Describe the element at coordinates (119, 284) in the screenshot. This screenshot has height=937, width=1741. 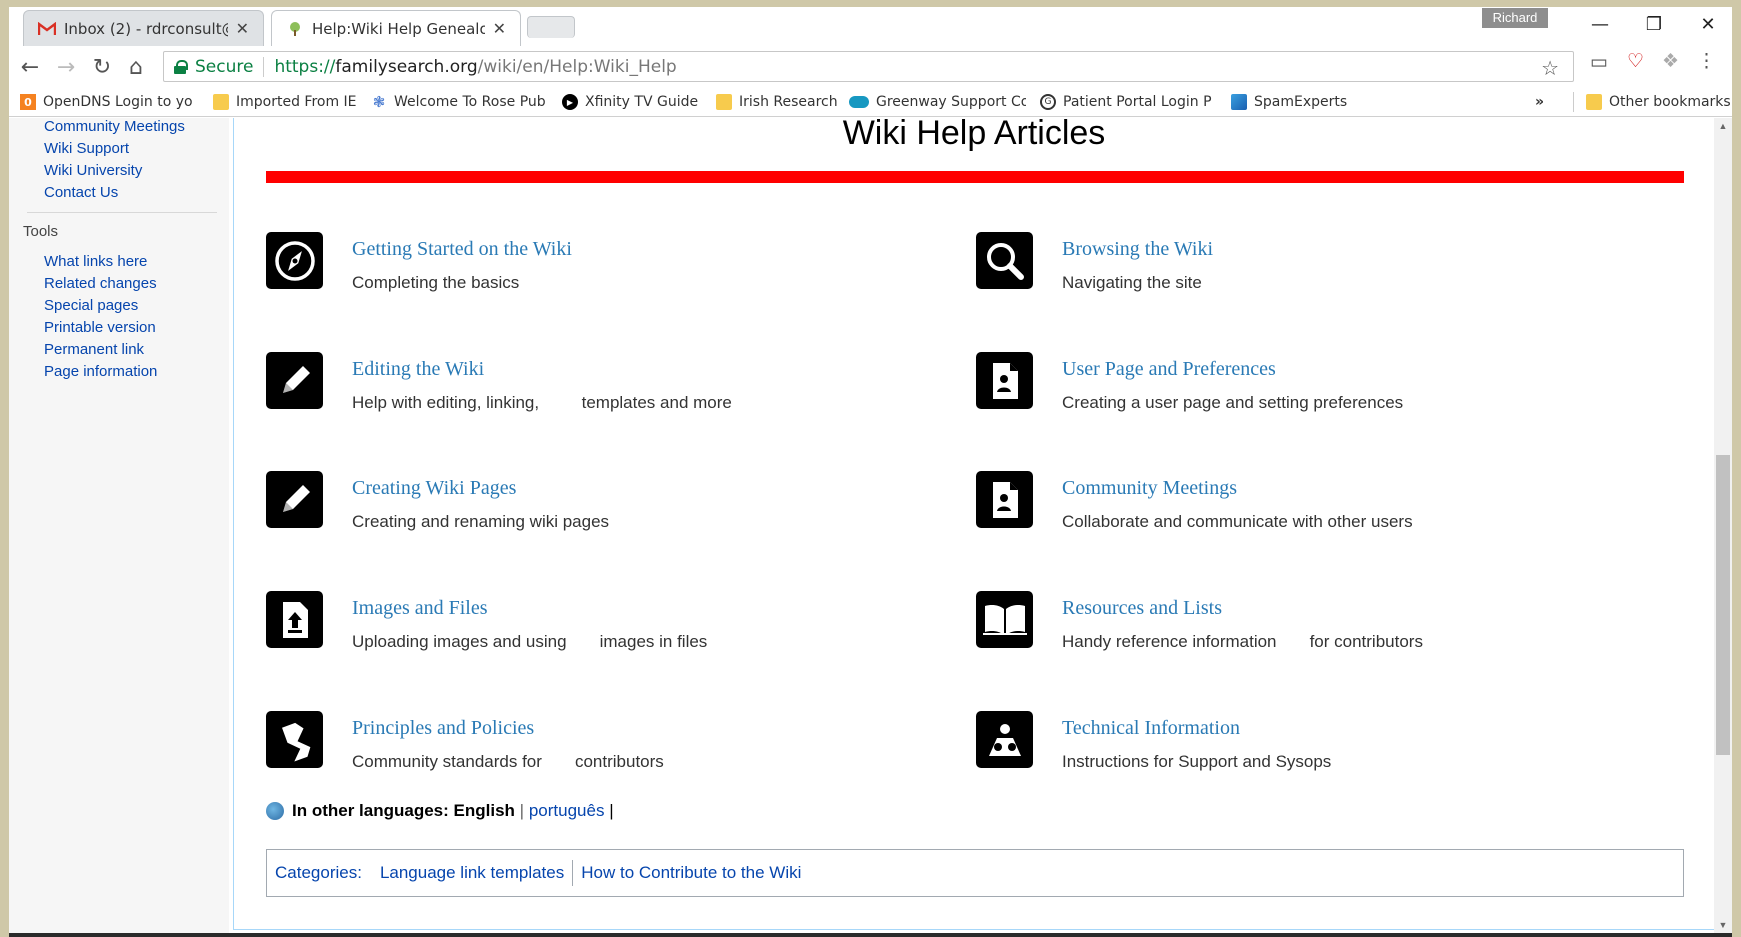
I see `tool-related-changes: Related changes` at that location.